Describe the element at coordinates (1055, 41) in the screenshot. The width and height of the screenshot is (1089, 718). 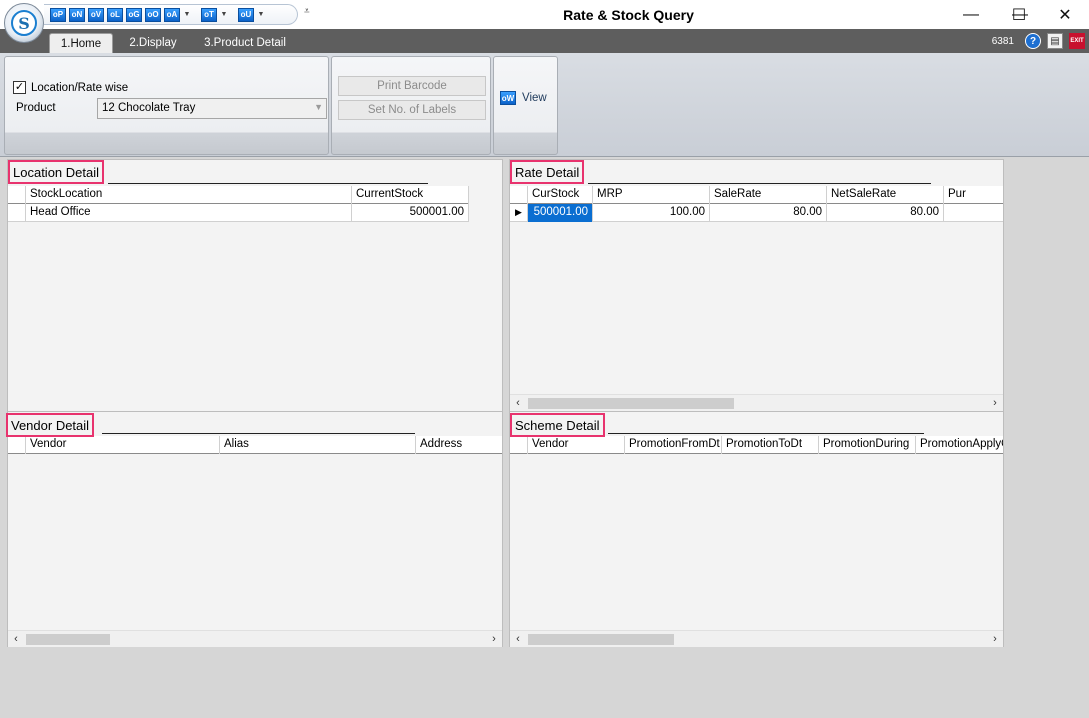
I see `document-icon: ▤` at that location.